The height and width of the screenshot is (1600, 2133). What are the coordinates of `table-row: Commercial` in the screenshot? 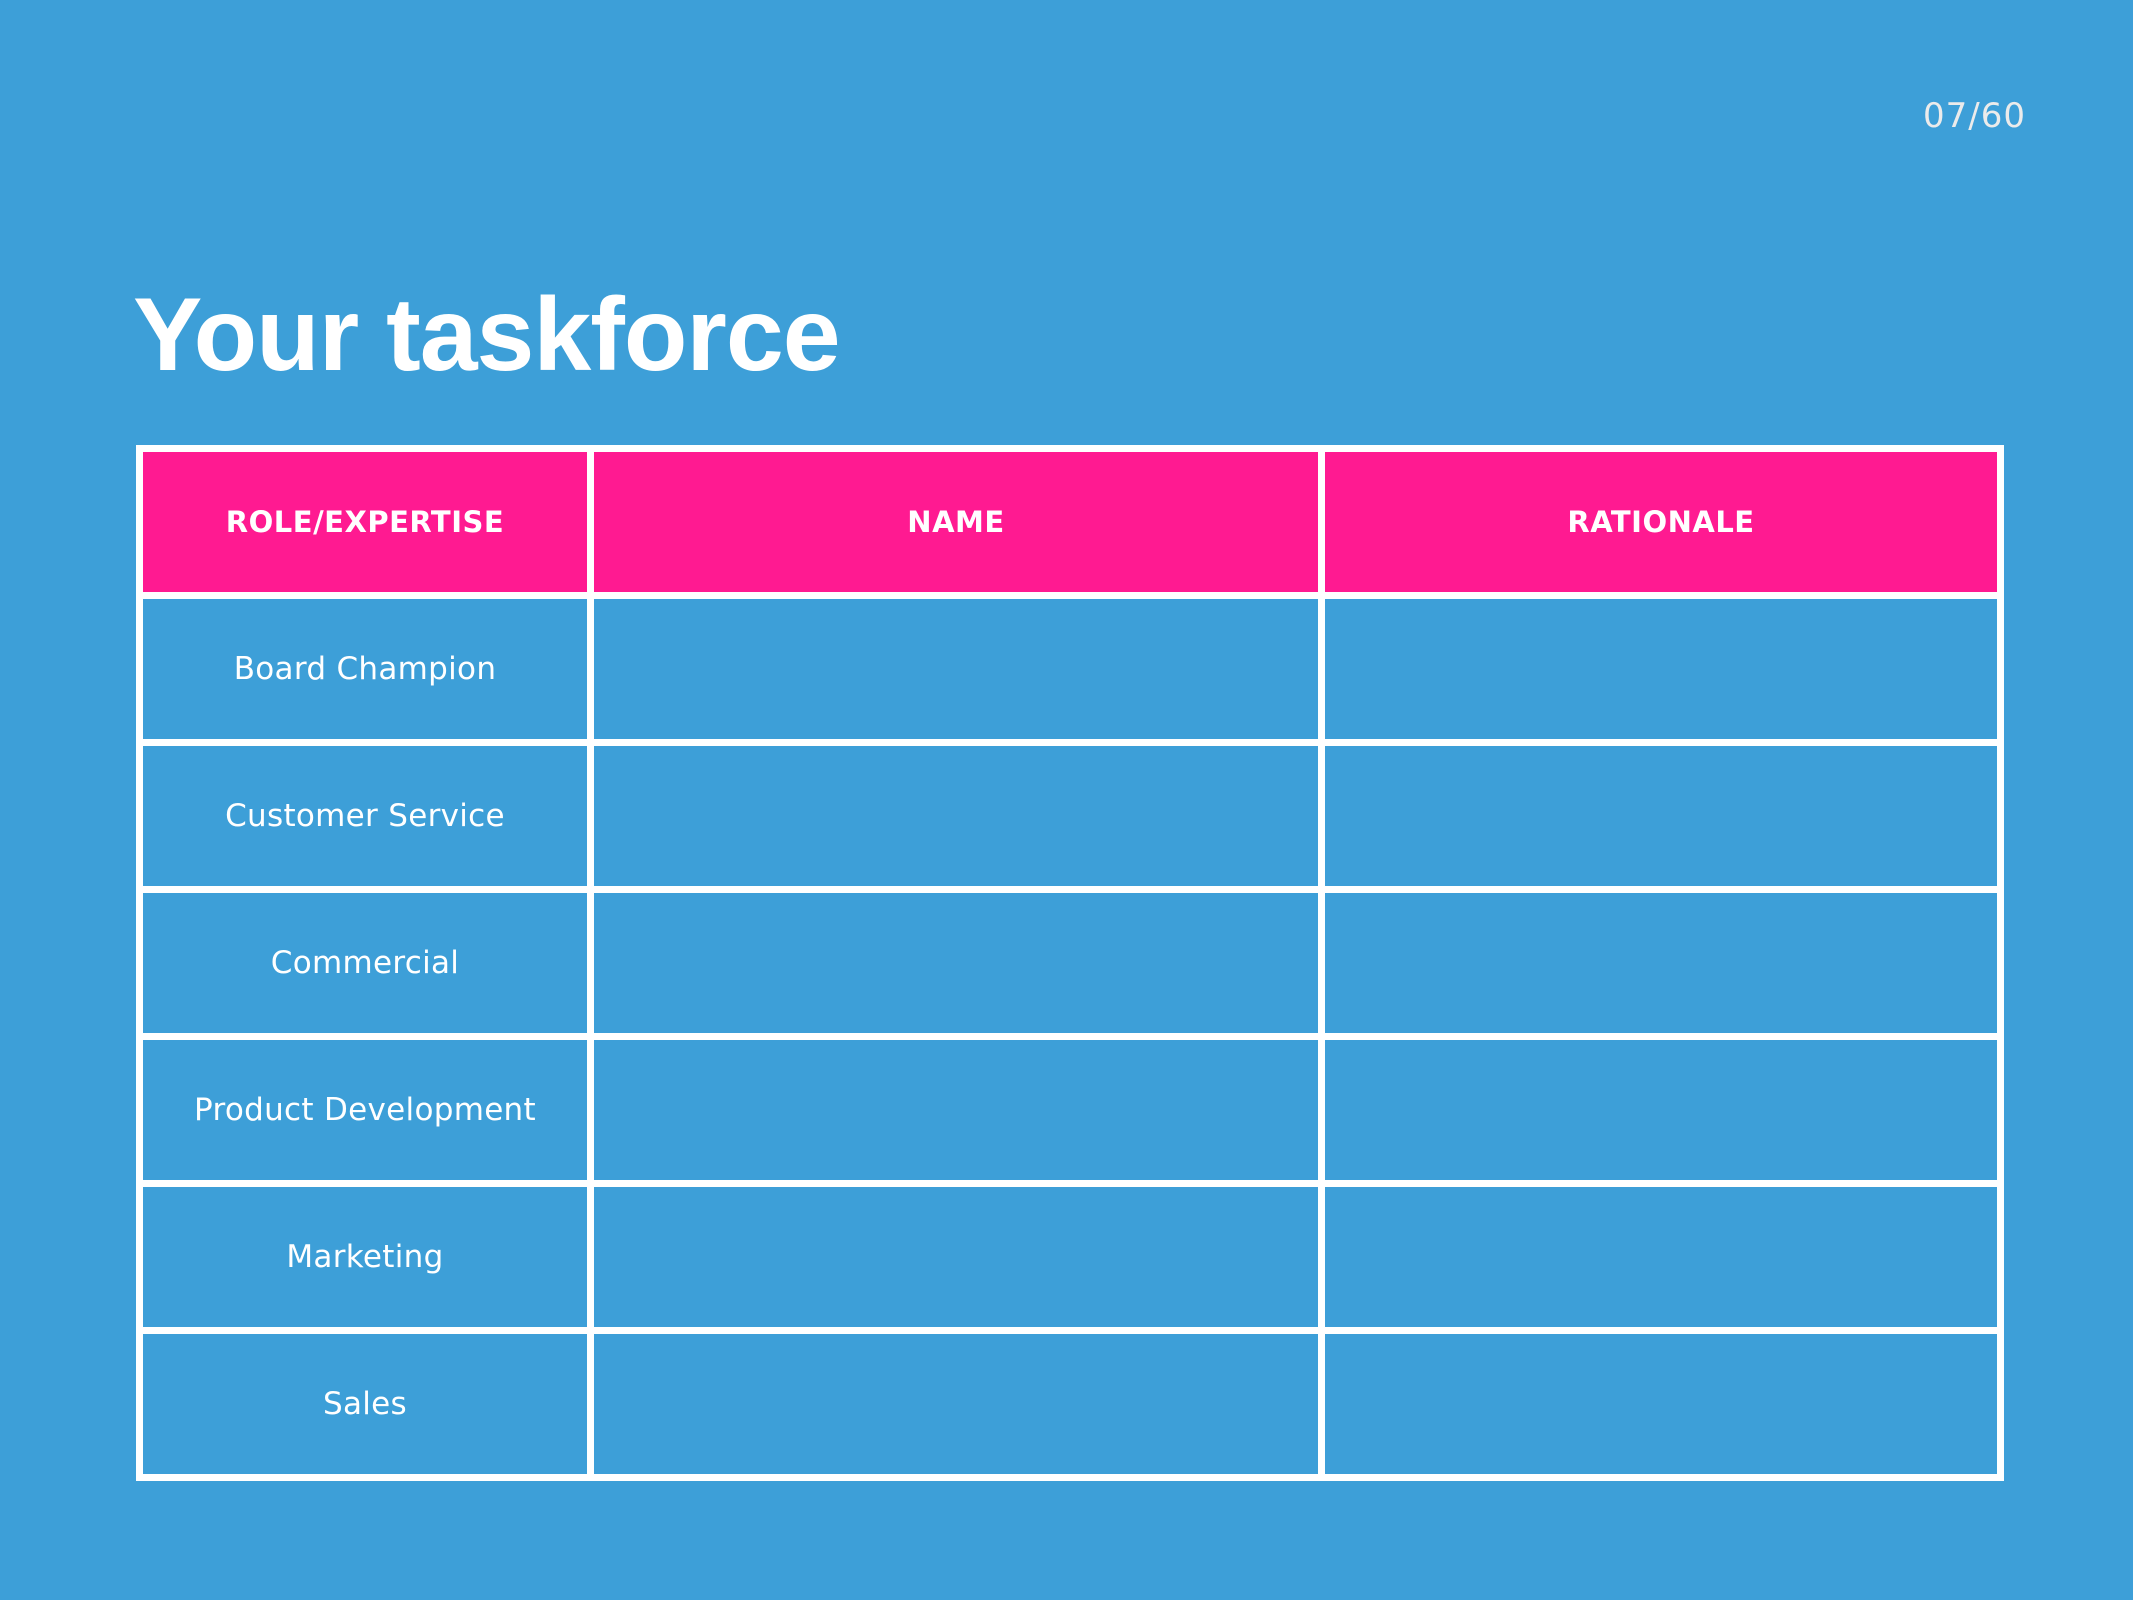 It's located at (1070, 963).